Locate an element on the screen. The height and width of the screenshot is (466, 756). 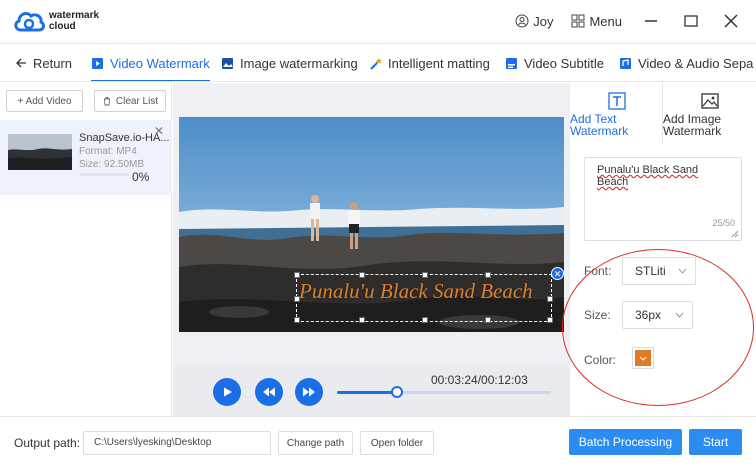
subtitle-icon is located at coordinates (511, 63).